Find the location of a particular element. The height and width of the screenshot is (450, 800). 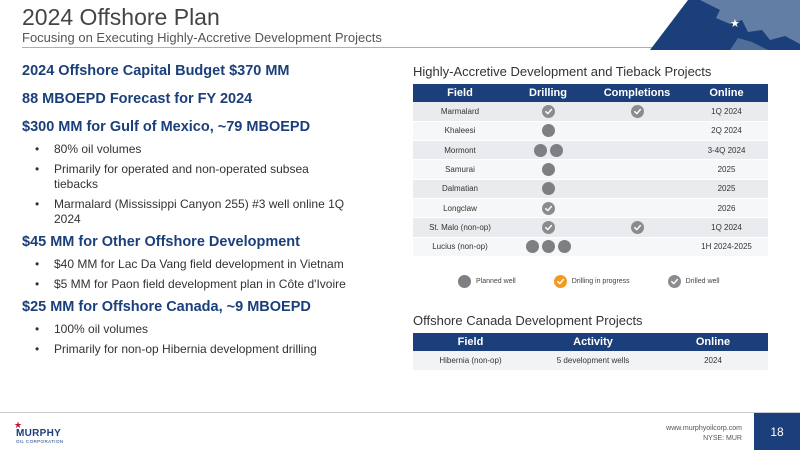

canada-heading: $25 MM for Offshore Canada, ~9 MBOEPD is located at coordinates (166, 307).